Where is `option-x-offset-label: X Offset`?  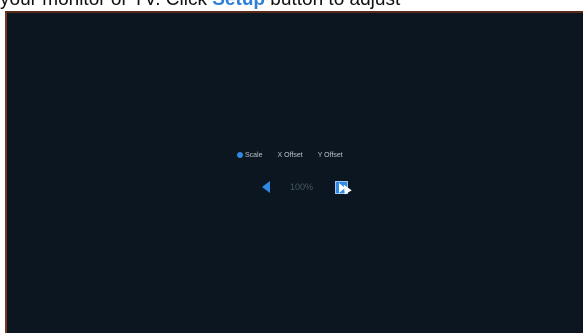
option-x-offset-label: X Offset is located at coordinates (290, 155).